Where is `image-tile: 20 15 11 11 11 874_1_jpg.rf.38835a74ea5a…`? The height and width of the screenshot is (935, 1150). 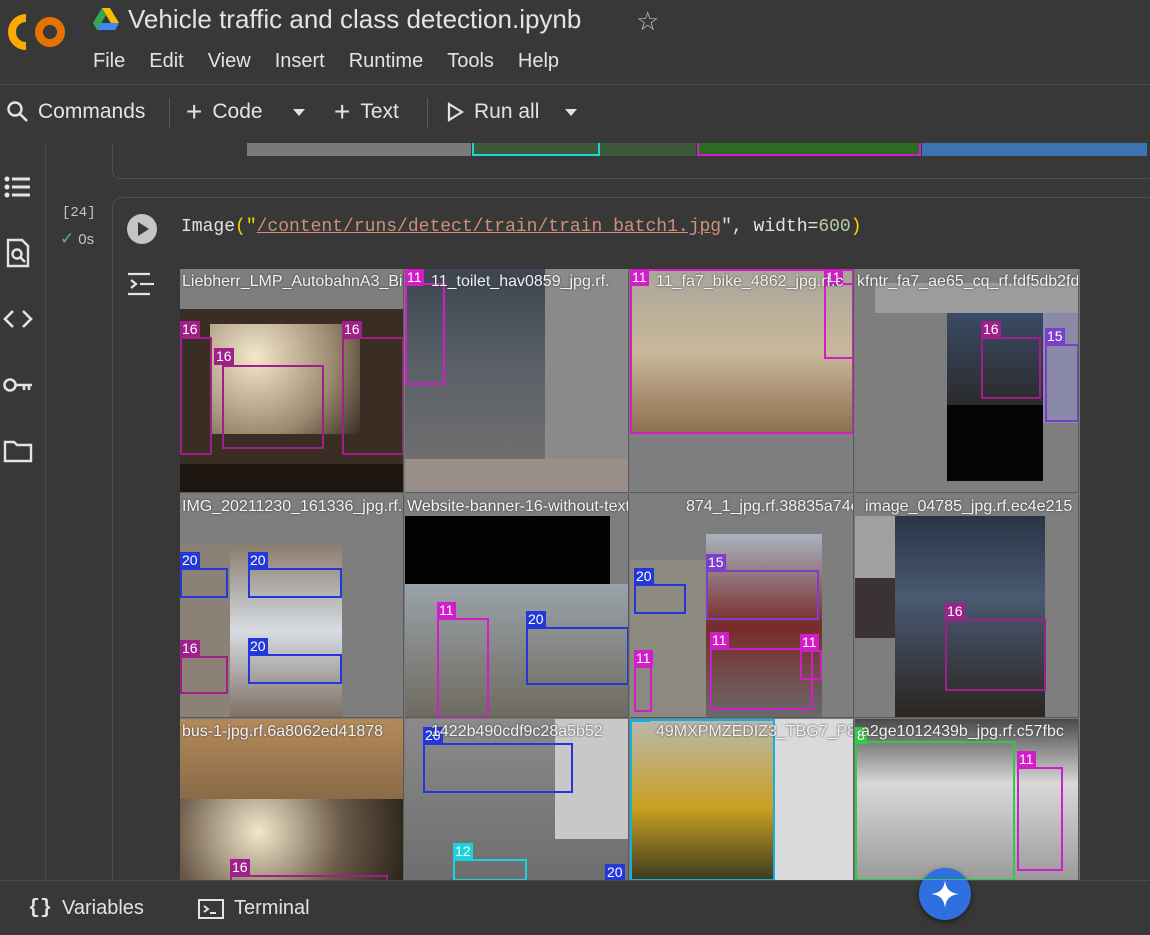
image-tile: 20 15 11 11 11 874_1_jpg.rf.38835a74ea5a… is located at coordinates (742, 606).